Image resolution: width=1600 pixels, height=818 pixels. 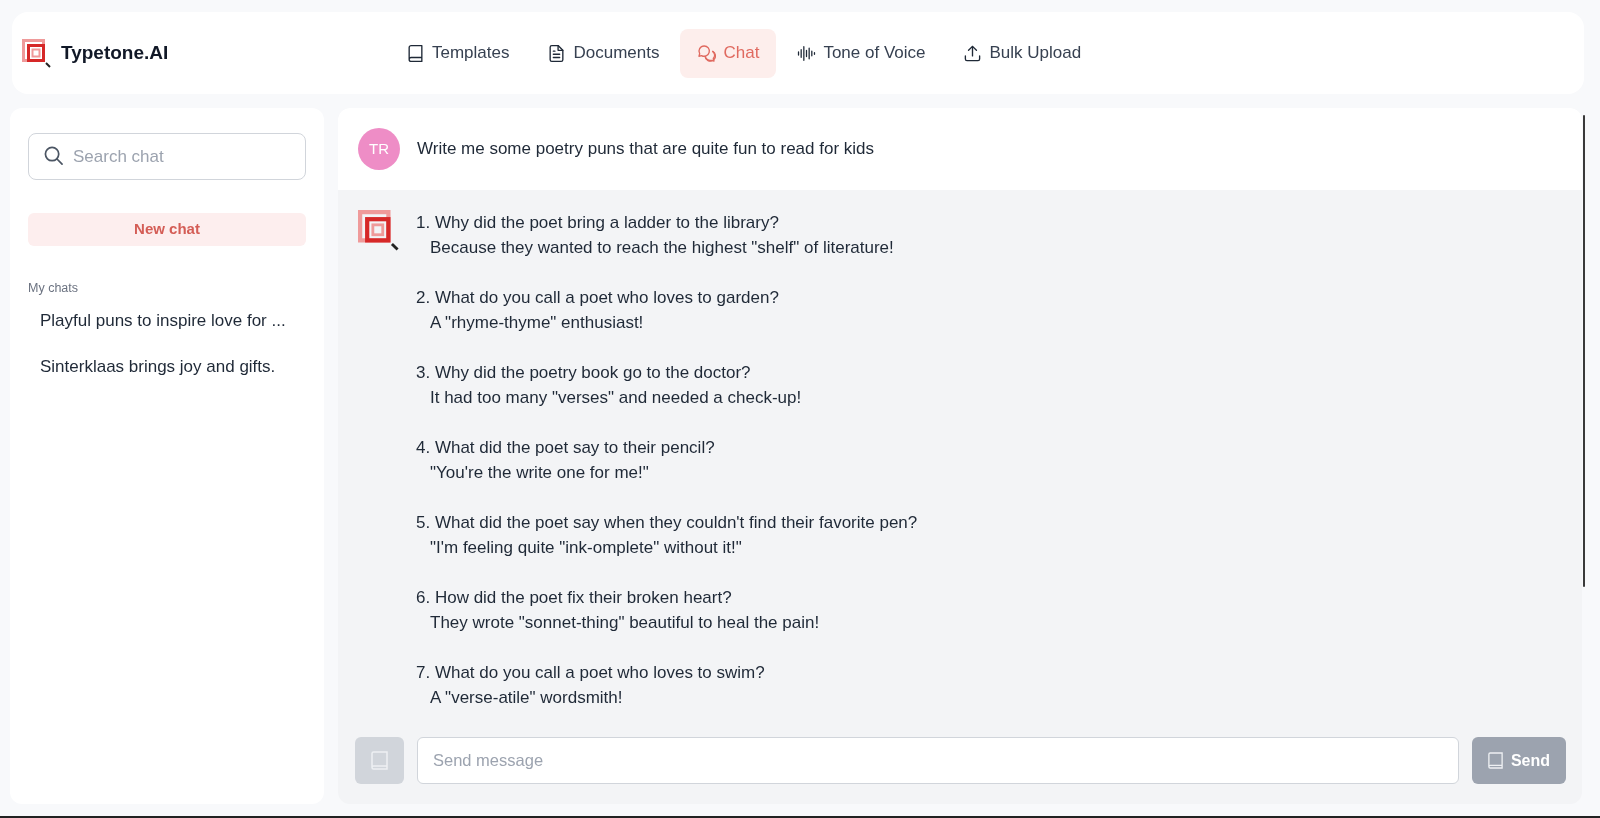 What do you see at coordinates (167, 367) in the screenshot?
I see `chat-list-item: Sinterklaas brings joy and gifts.` at bounding box center [167, 367].